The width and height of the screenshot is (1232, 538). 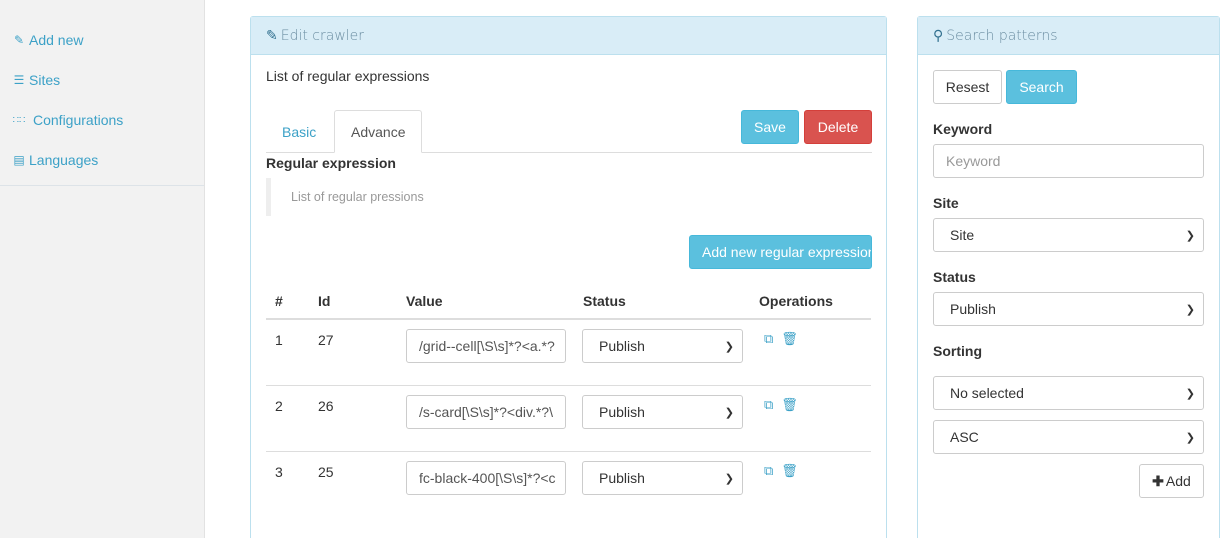 What do you see at coordinates (1068, 161) in the screenshot?
I see `keyword-input: Keyword` at bounding box center [1068, 161].